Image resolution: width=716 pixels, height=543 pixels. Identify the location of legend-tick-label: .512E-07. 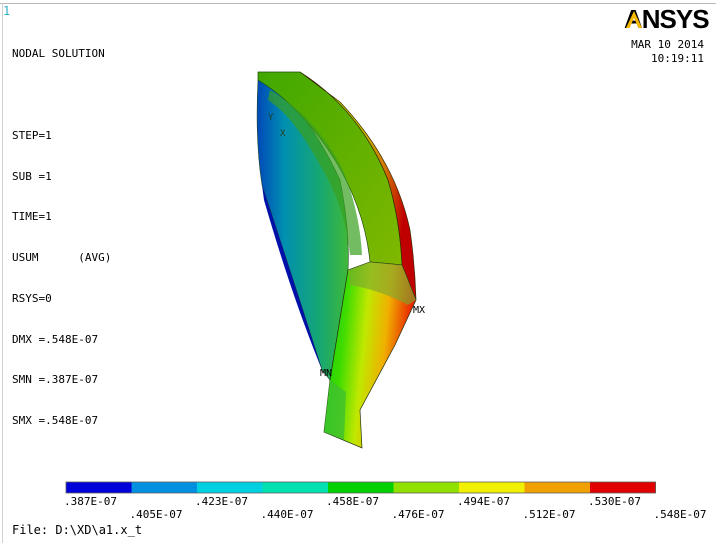
(549, 514).